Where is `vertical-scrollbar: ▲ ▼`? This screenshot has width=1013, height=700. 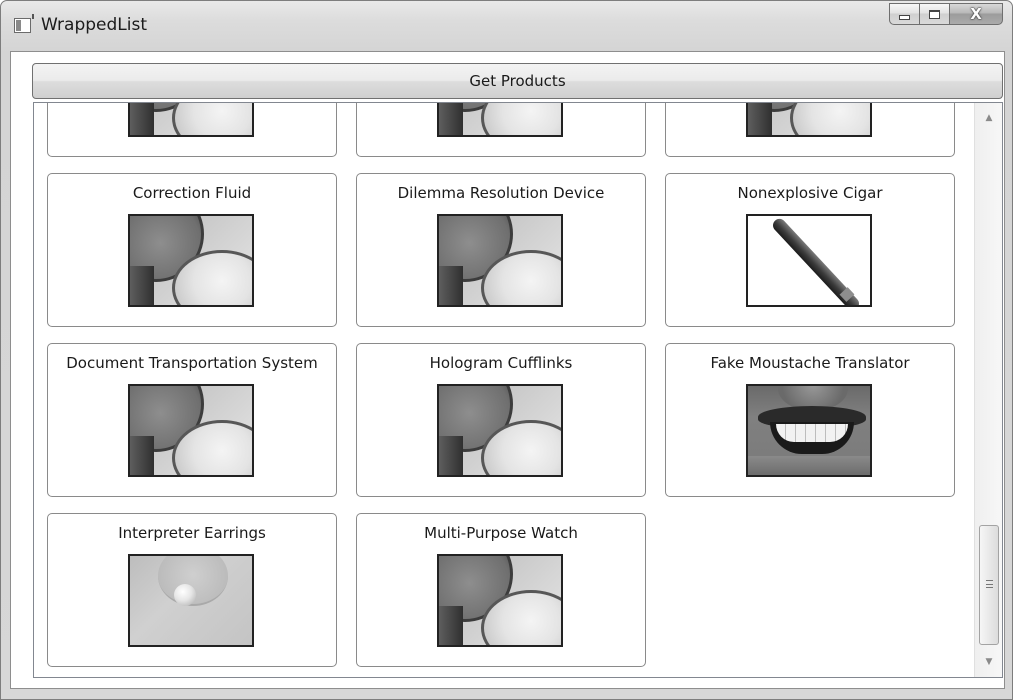 vertical-scrollbar: ▲ ▼ is located at coordinates (988, 390).